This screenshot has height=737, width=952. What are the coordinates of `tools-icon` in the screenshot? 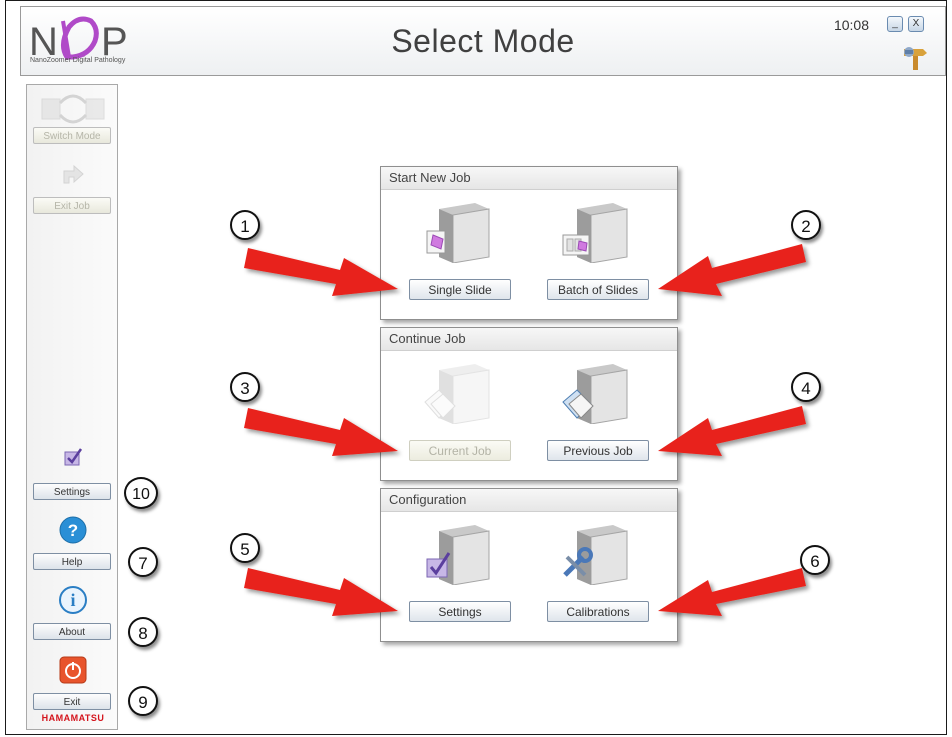 It's located at (915, 57).